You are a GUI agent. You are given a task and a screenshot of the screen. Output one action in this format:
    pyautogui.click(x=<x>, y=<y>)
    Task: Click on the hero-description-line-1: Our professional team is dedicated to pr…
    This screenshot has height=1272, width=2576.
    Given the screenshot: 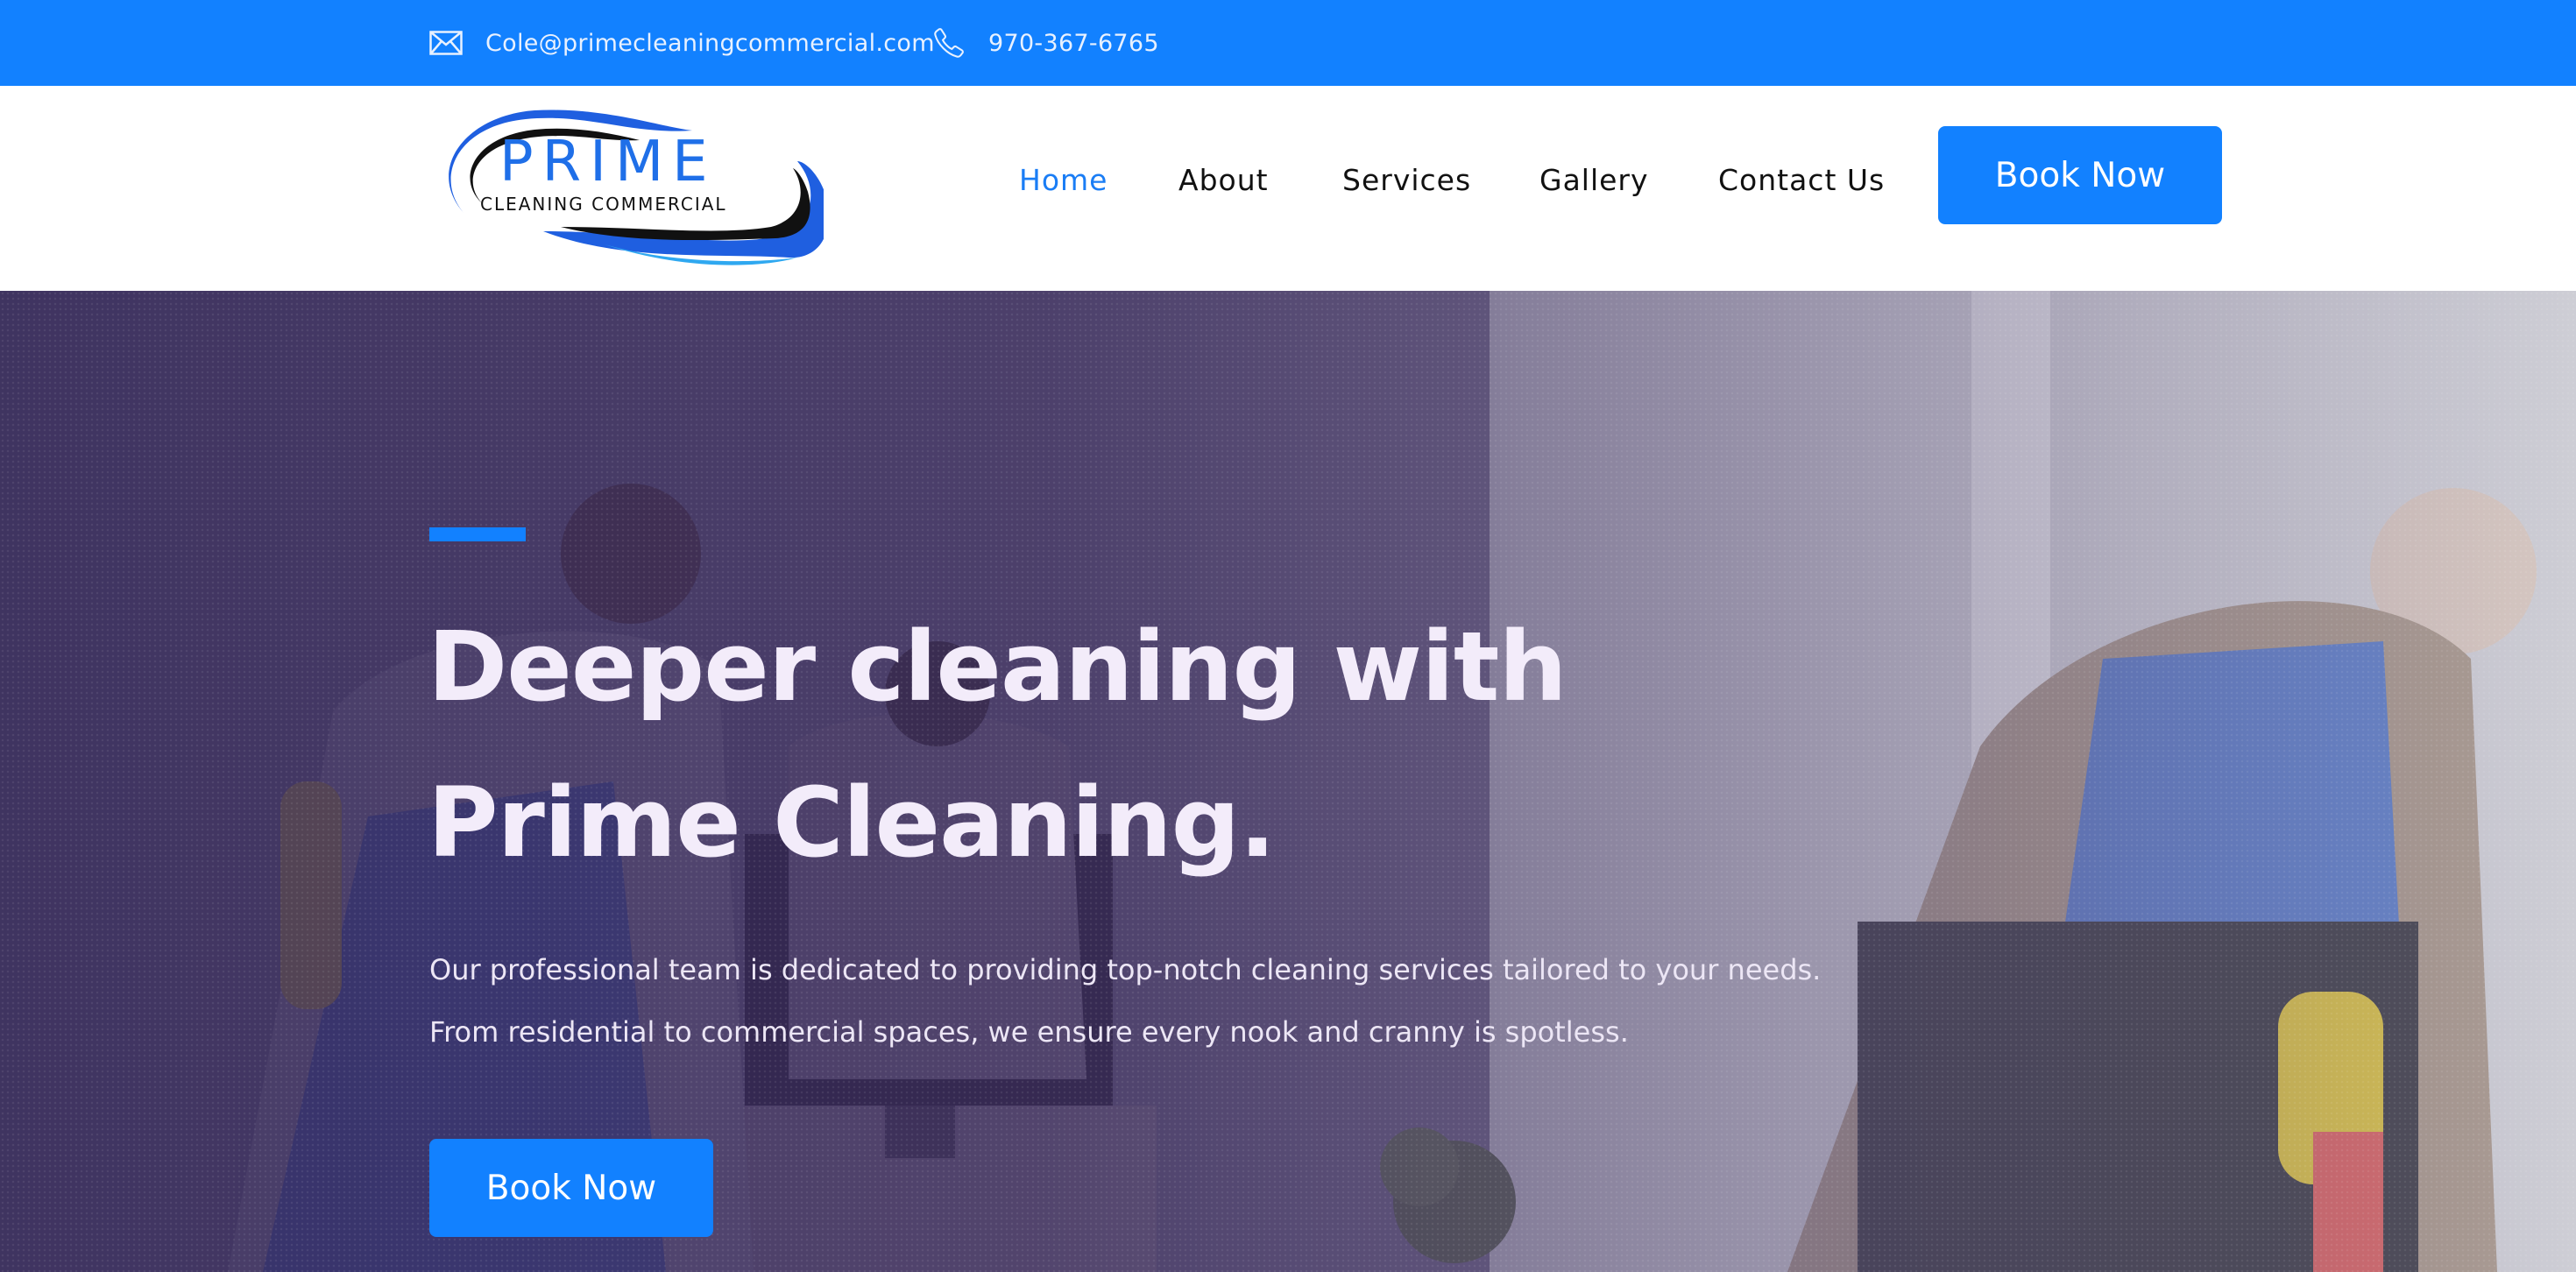 What is the action you would take?
    pyautogui.click(x=1125, y=969)
    